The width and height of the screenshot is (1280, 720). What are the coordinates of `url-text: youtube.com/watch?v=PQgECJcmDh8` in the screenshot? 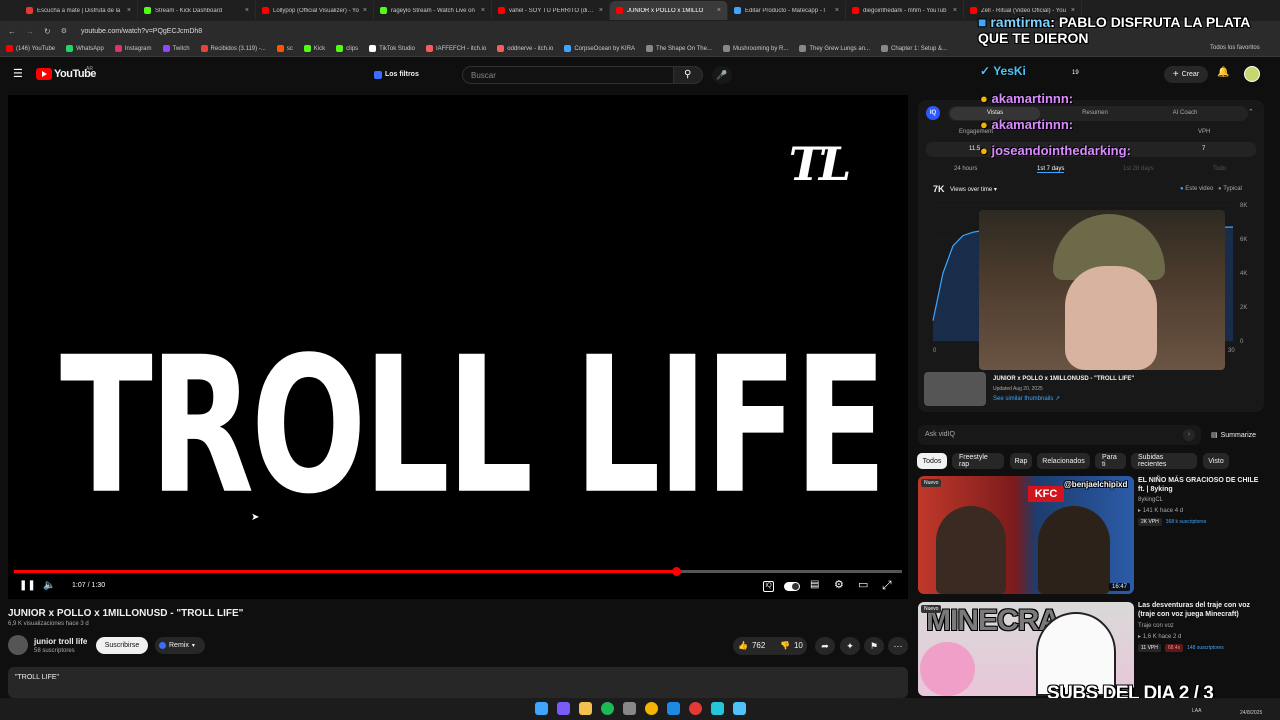 It's located at (141, 31).